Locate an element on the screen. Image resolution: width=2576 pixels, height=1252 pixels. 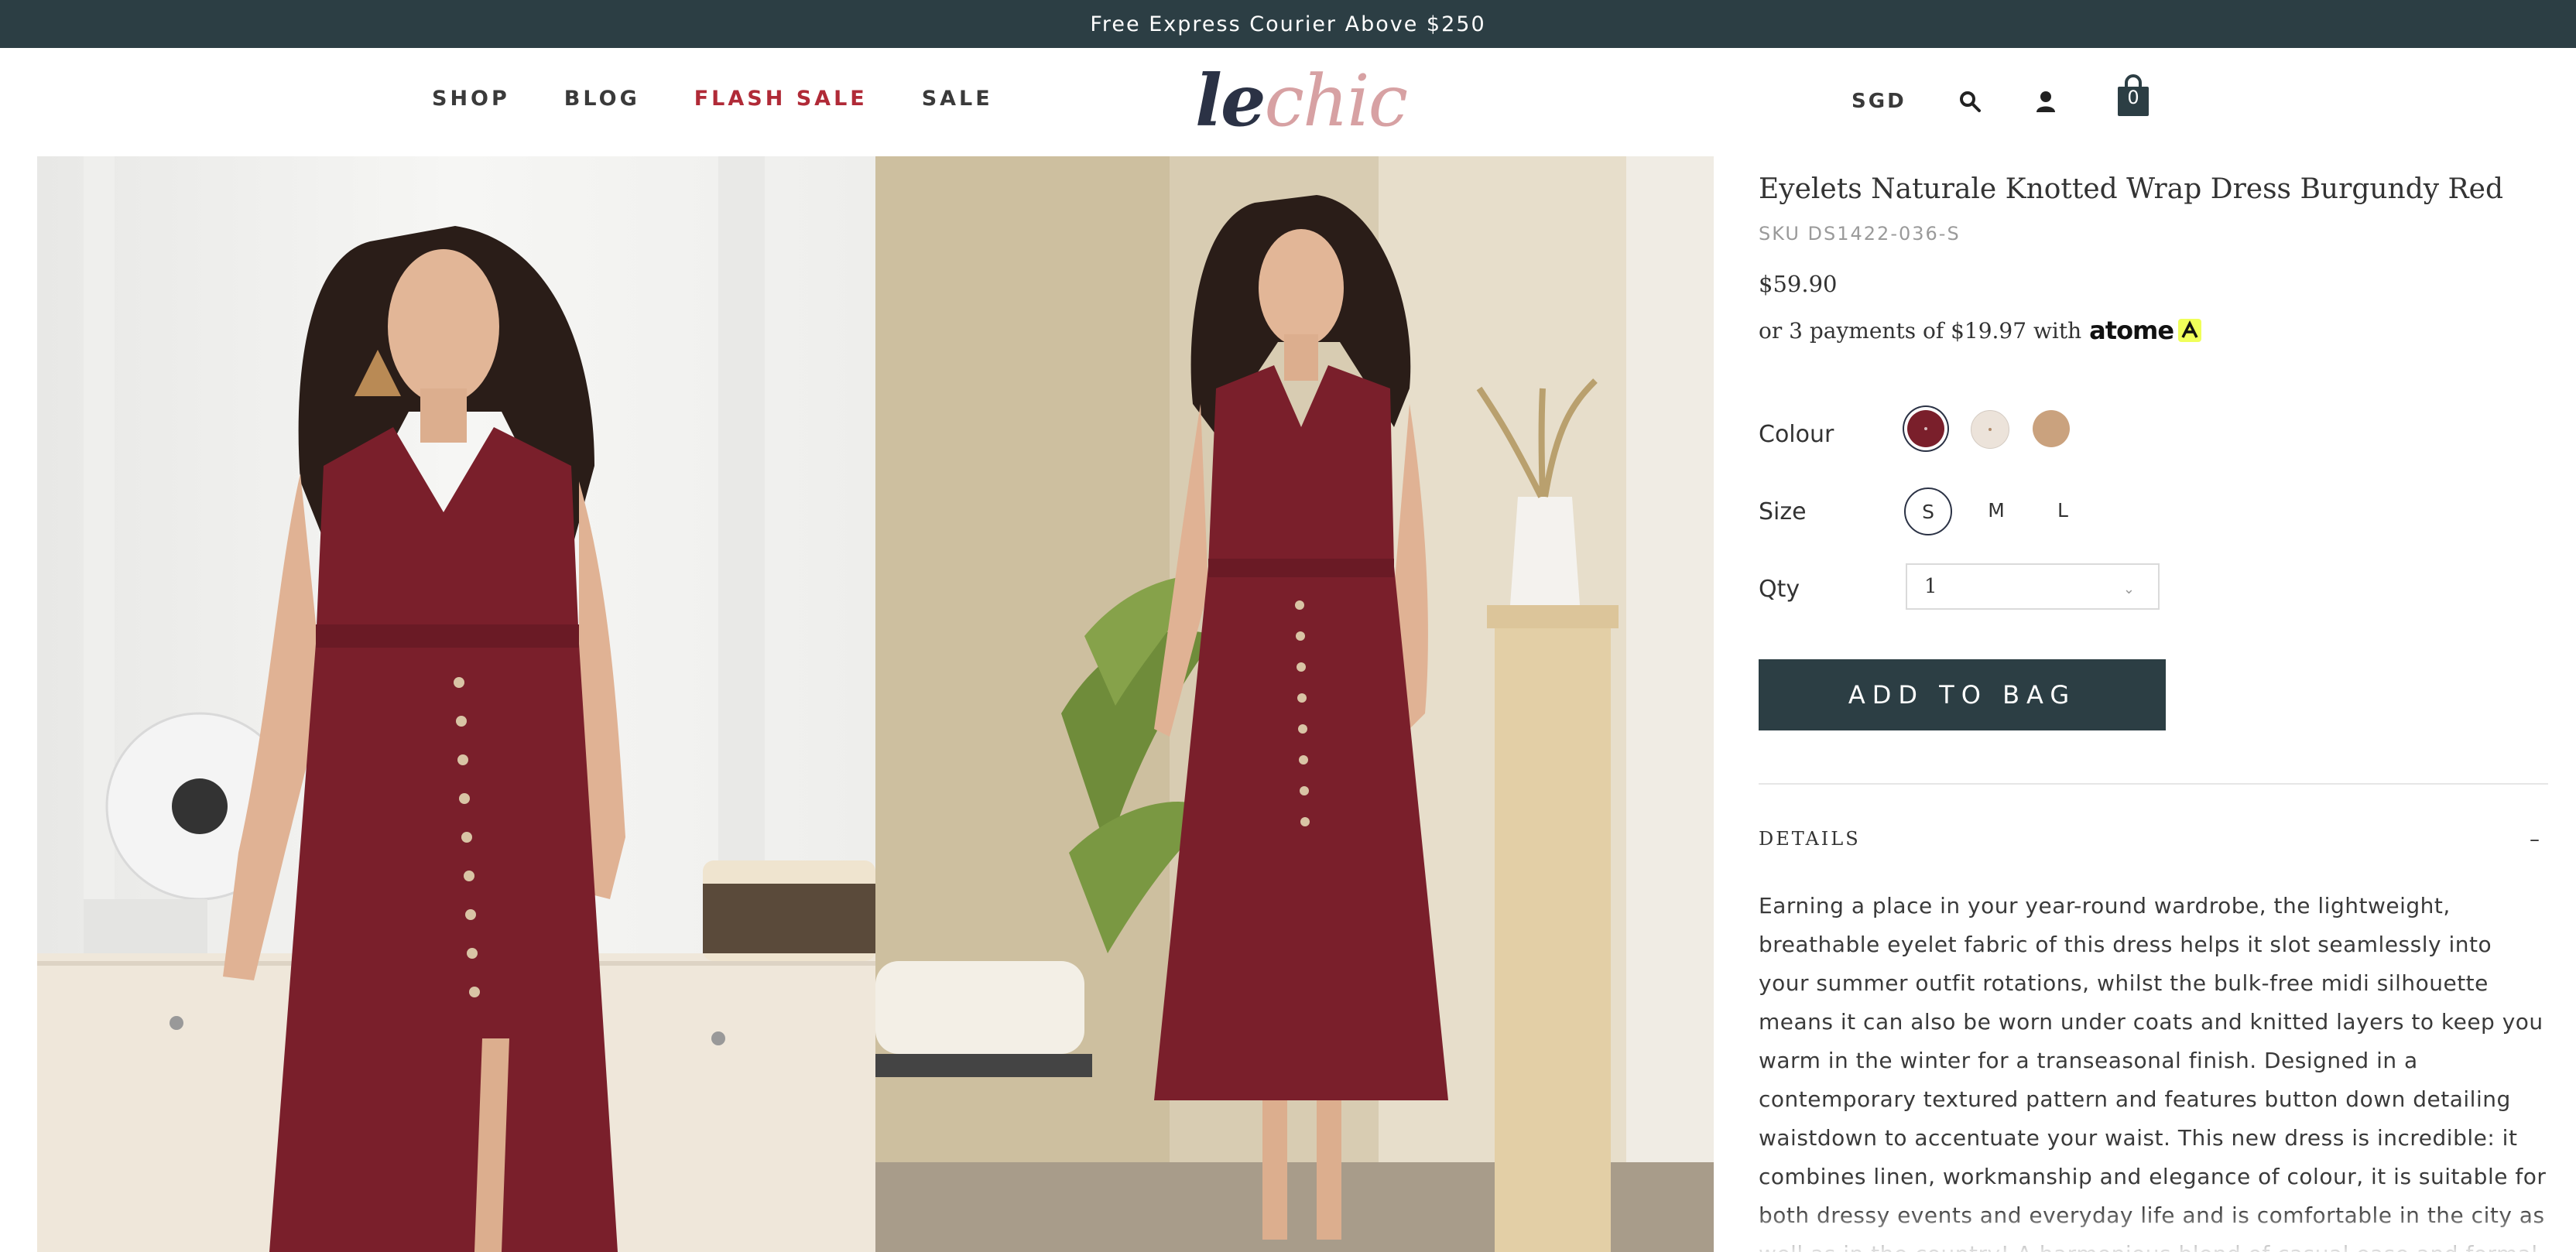
collapse-icon: – is located at coordinates (2535, 839).